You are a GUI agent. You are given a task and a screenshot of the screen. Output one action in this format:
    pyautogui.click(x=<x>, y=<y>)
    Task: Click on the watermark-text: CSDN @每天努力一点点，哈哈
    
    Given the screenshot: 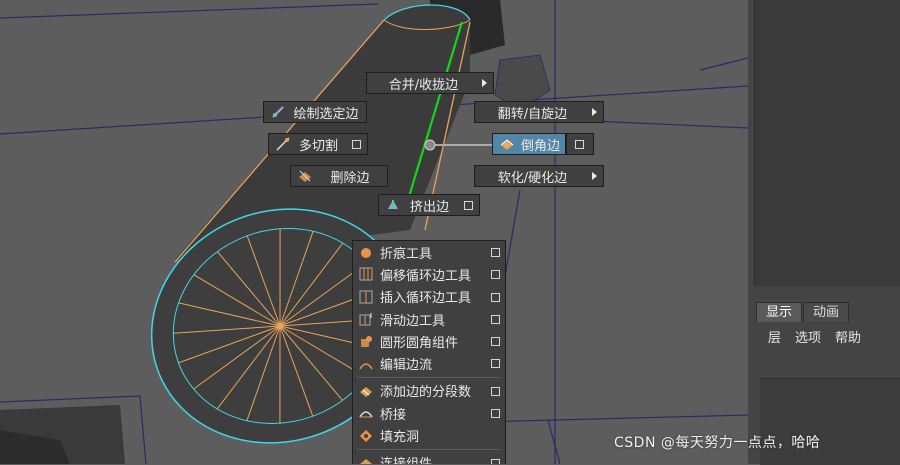 What is the action you would take?
    pyautogui.click(x=717, y=442)
    